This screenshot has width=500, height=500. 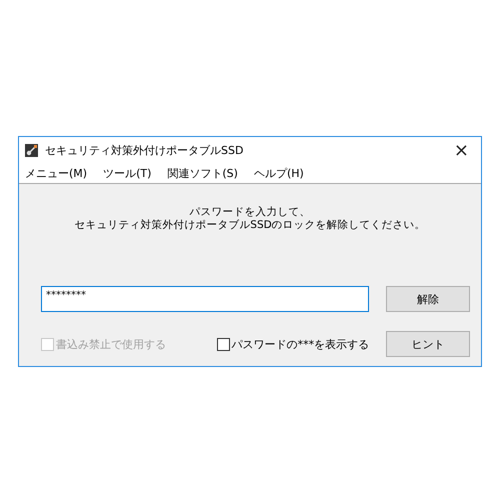 What do you see at coordinates (56, 173) in the screenshot?
I see `menu-item: メニュー(M)` at bounding box center [56, 173].